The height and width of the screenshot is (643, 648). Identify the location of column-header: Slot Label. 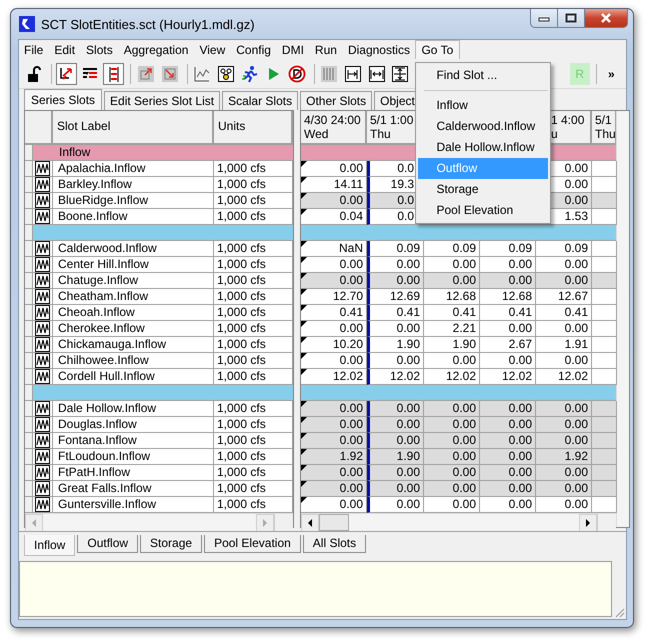
(133, 128).